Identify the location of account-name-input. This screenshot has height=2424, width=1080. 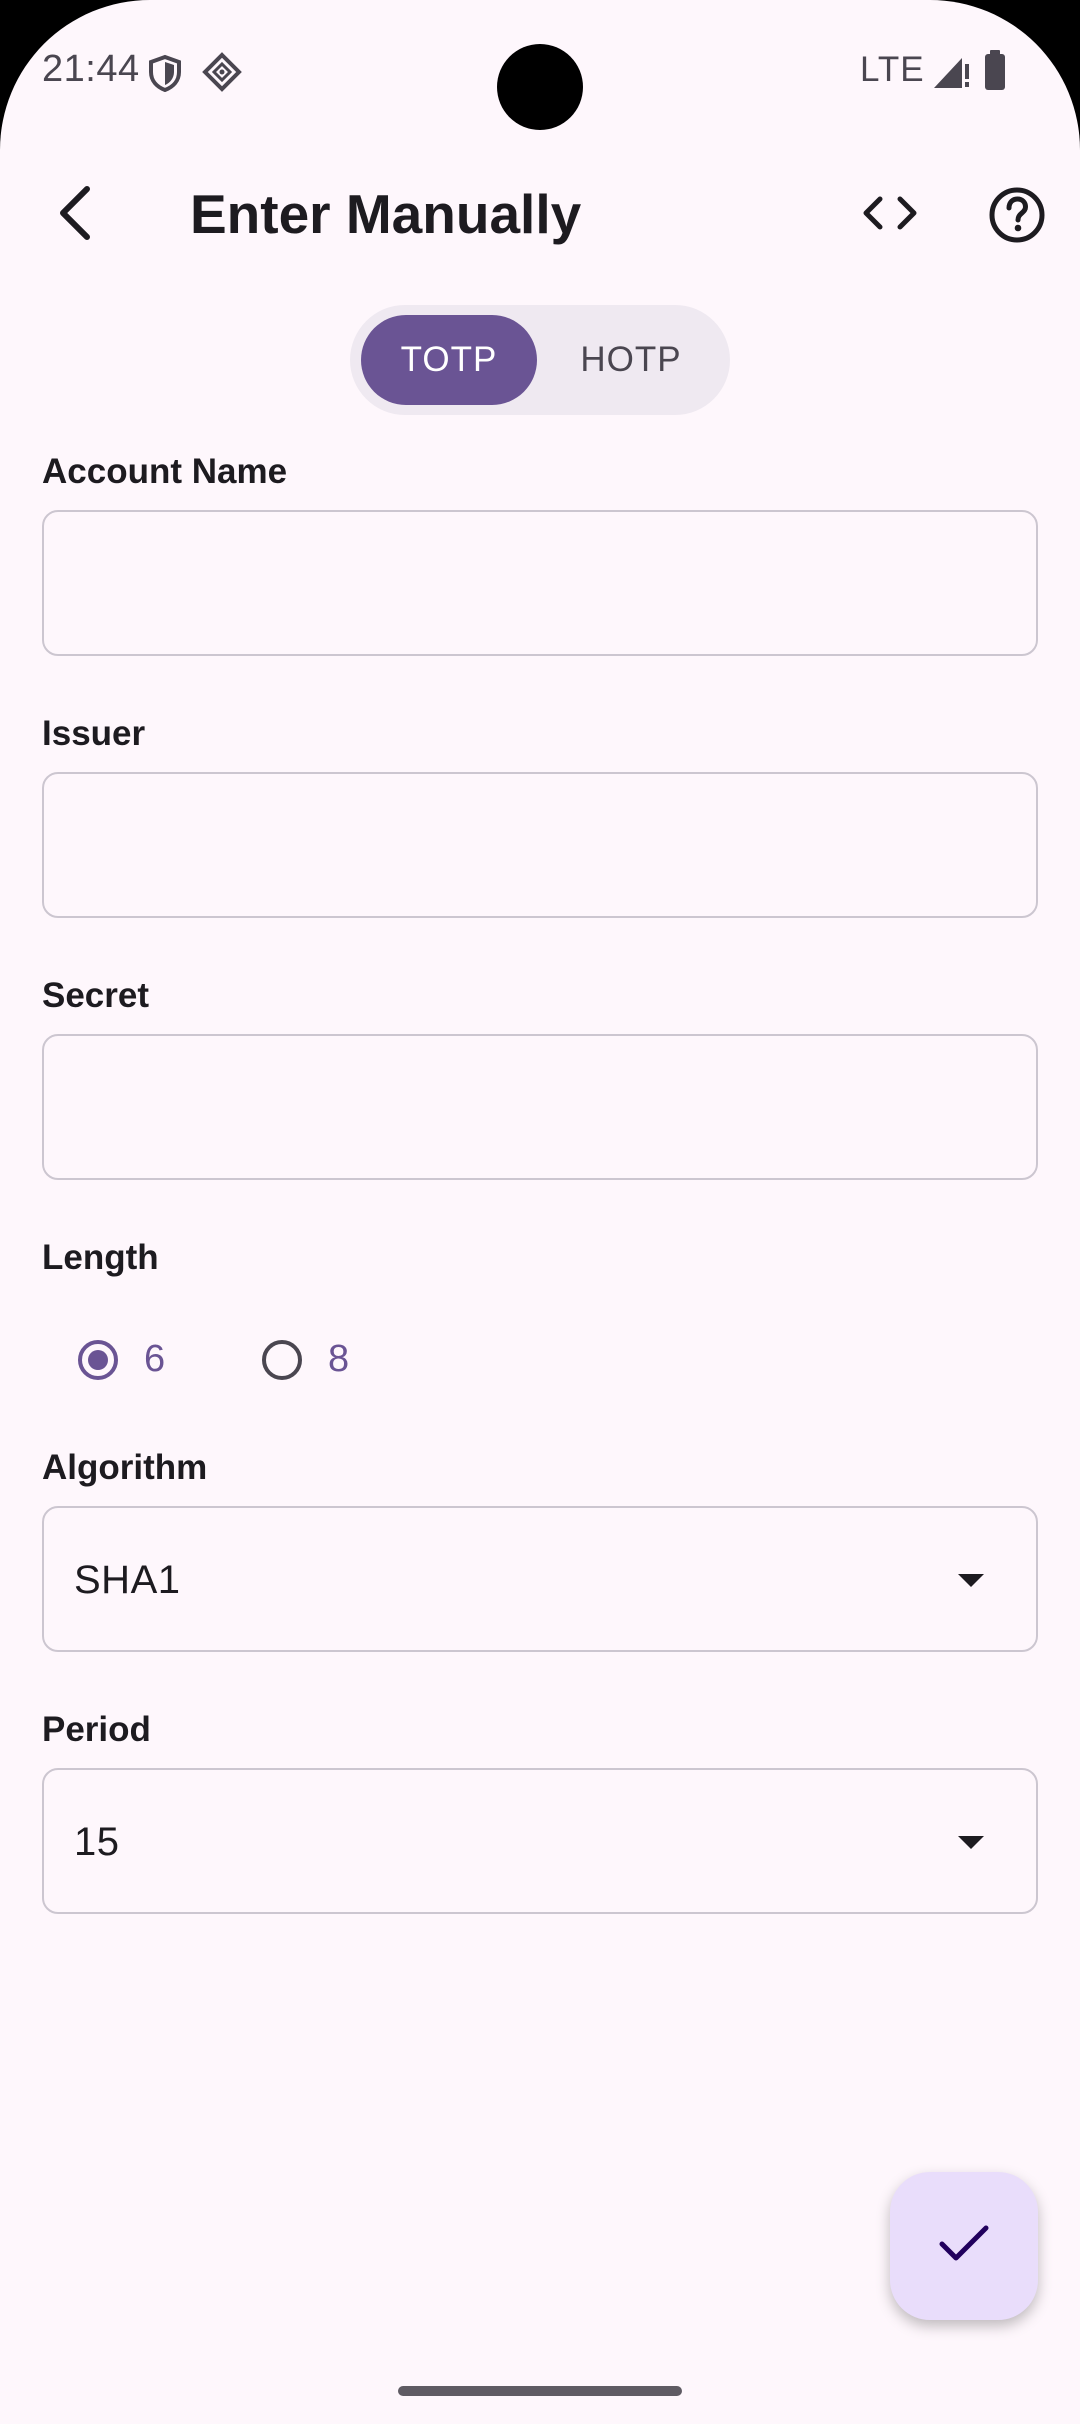
(540, 583).